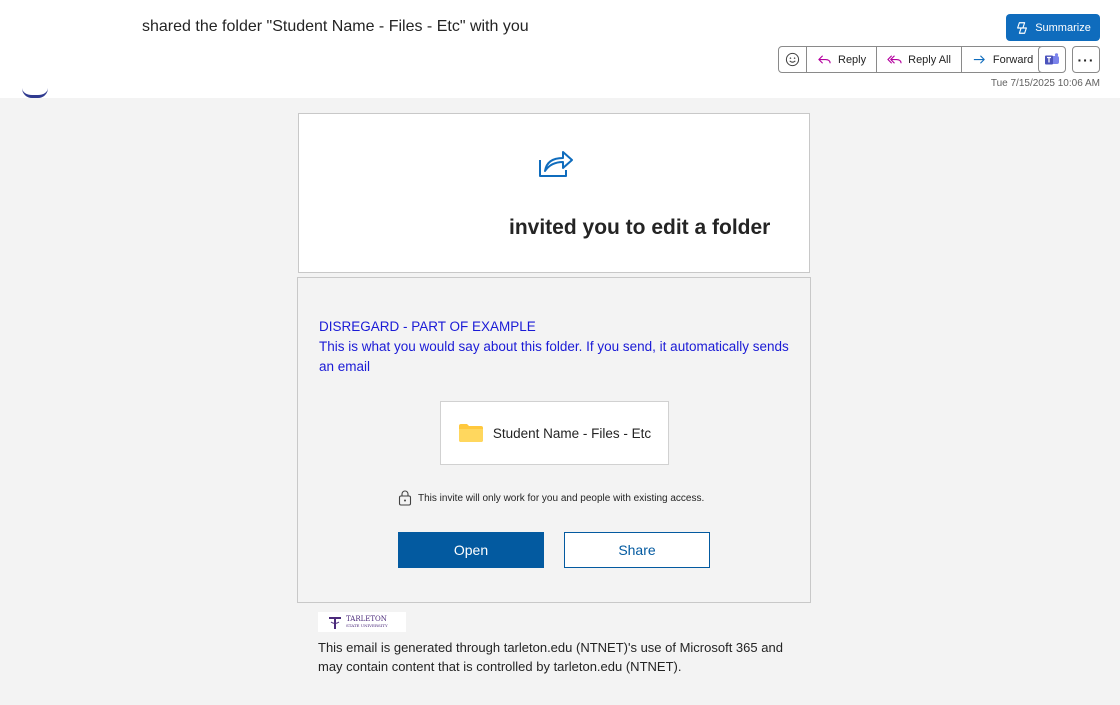 Image resolution: width=1120 pixels, height=705 pixels. I want to click on tarleton-logo: TARLETON STATE UNIVERSITY, so click(362, 622).